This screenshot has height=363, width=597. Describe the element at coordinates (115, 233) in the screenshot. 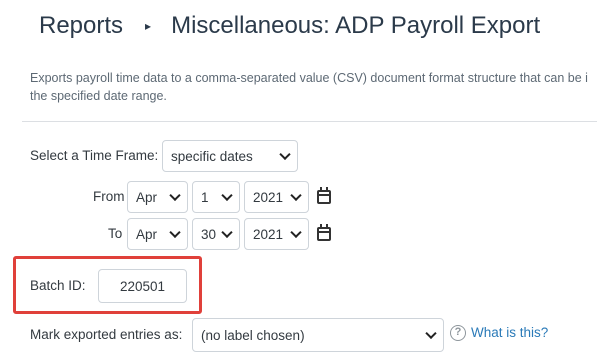

I see `to-label: To` at that location.